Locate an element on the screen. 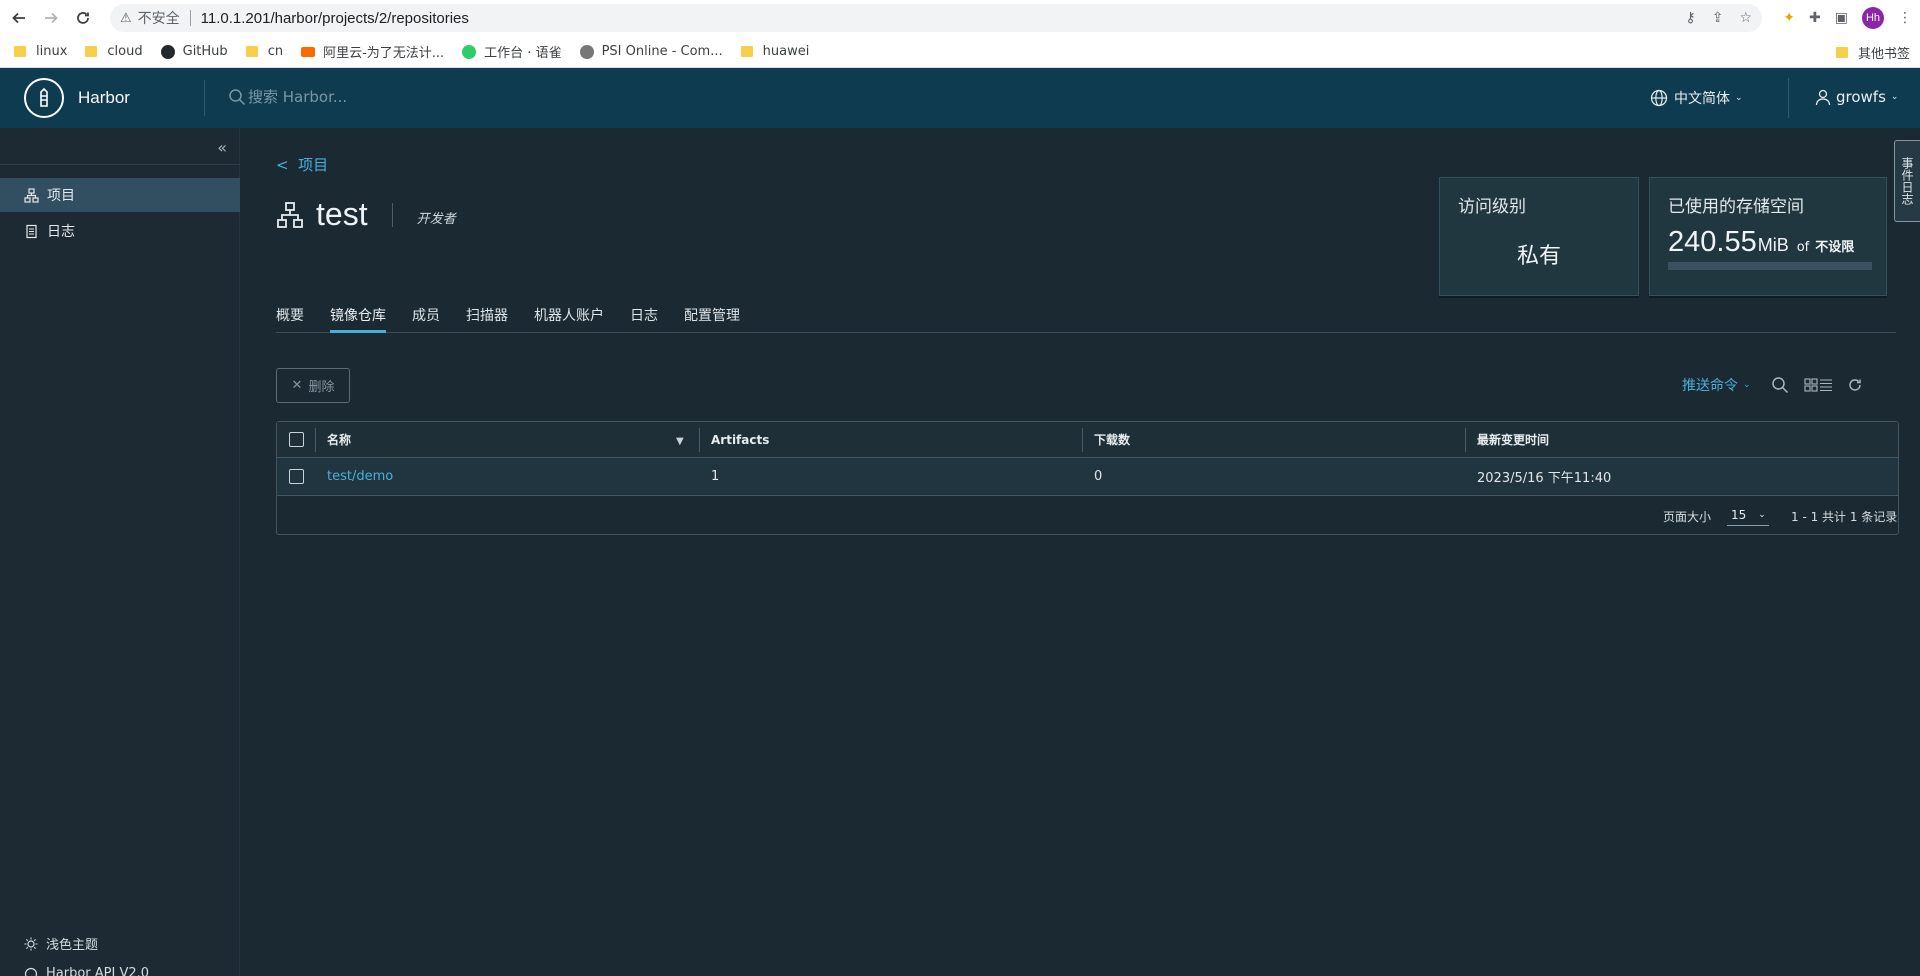 The height and width of the screenshot is (976, 1920). bookmark-linux: linux is located at coordinates (40, 51).